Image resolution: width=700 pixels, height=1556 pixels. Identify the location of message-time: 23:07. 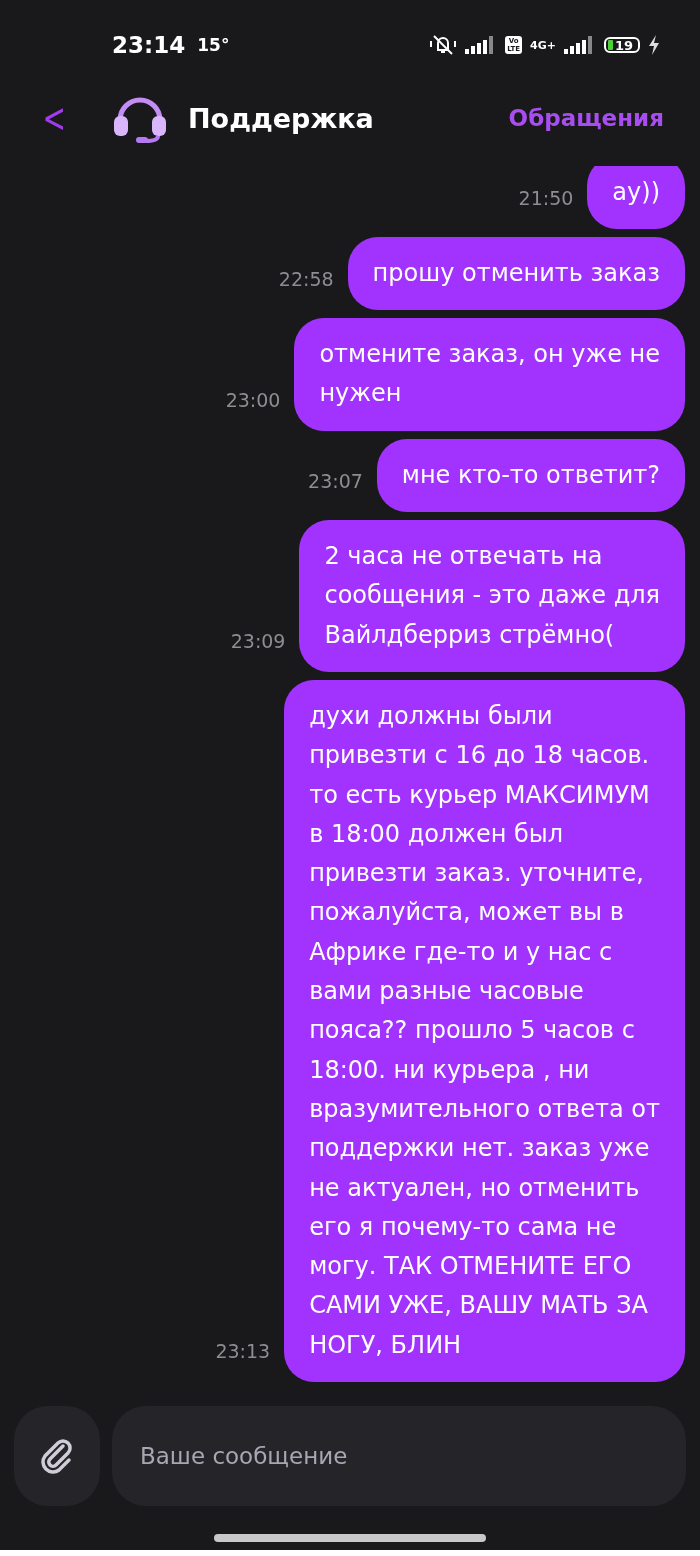
(335, 481).